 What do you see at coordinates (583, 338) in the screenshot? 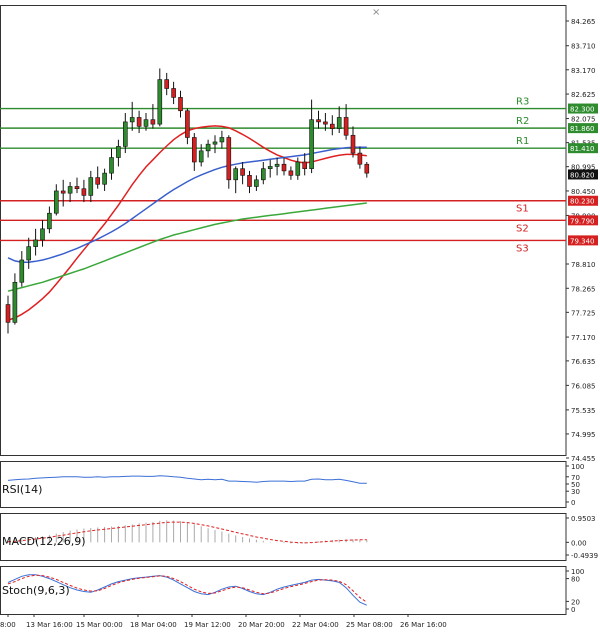
I see `y-tick-label: 77.170` at bounding box center [583, 338].